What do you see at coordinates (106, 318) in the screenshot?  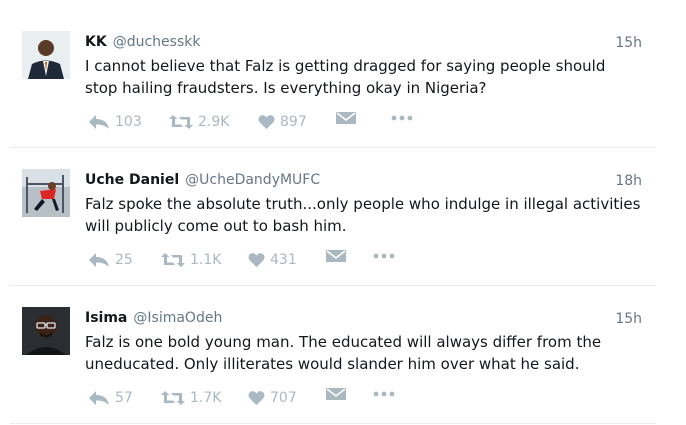 I see `display-name: Isima` at bounding box center [106, 318].